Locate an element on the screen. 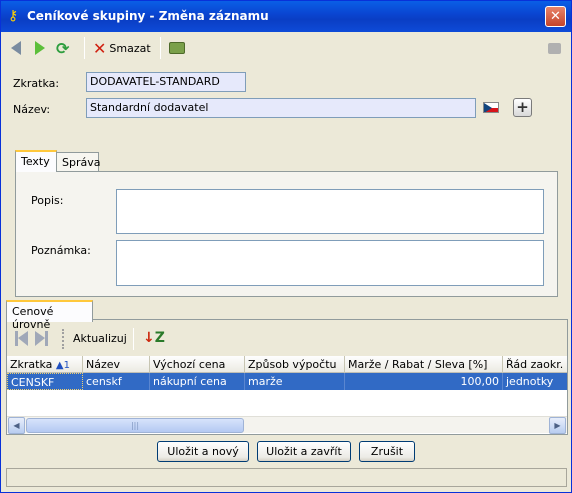 This screenshot has width=572, height=493. popis-label: Popis: is located at coordinates (47, 200).